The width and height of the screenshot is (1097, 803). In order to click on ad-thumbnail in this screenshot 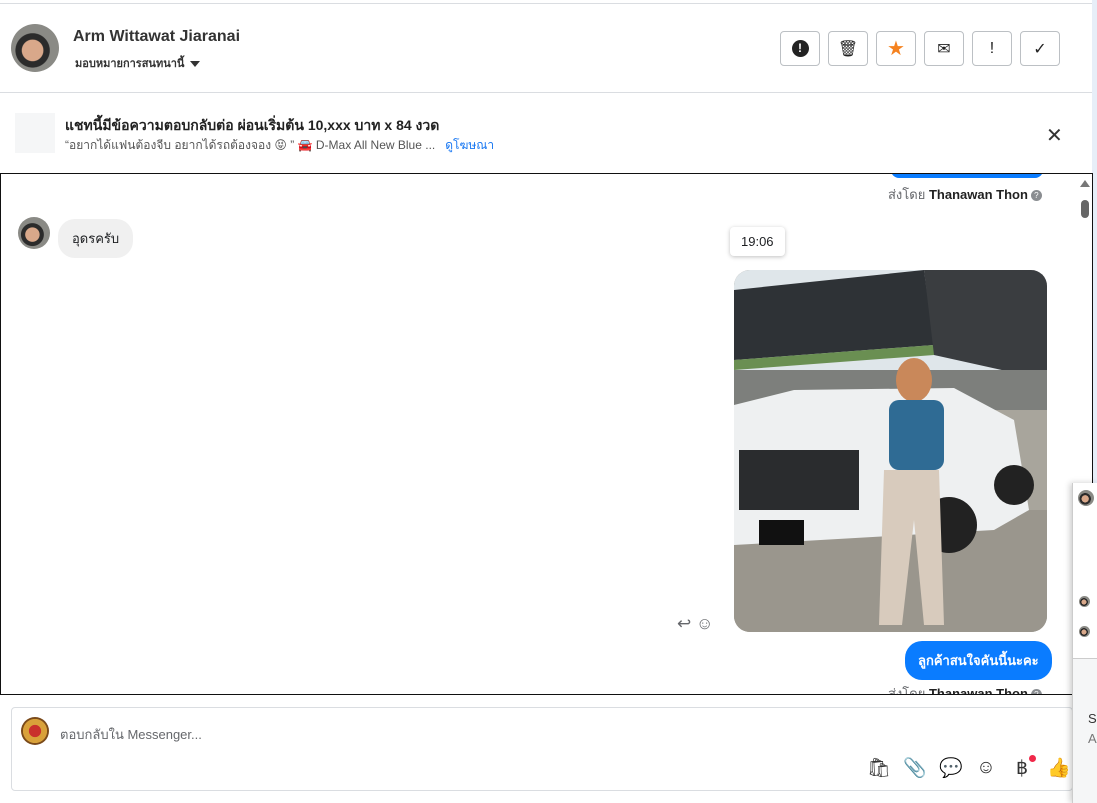, I will do `click(35, 133)`.